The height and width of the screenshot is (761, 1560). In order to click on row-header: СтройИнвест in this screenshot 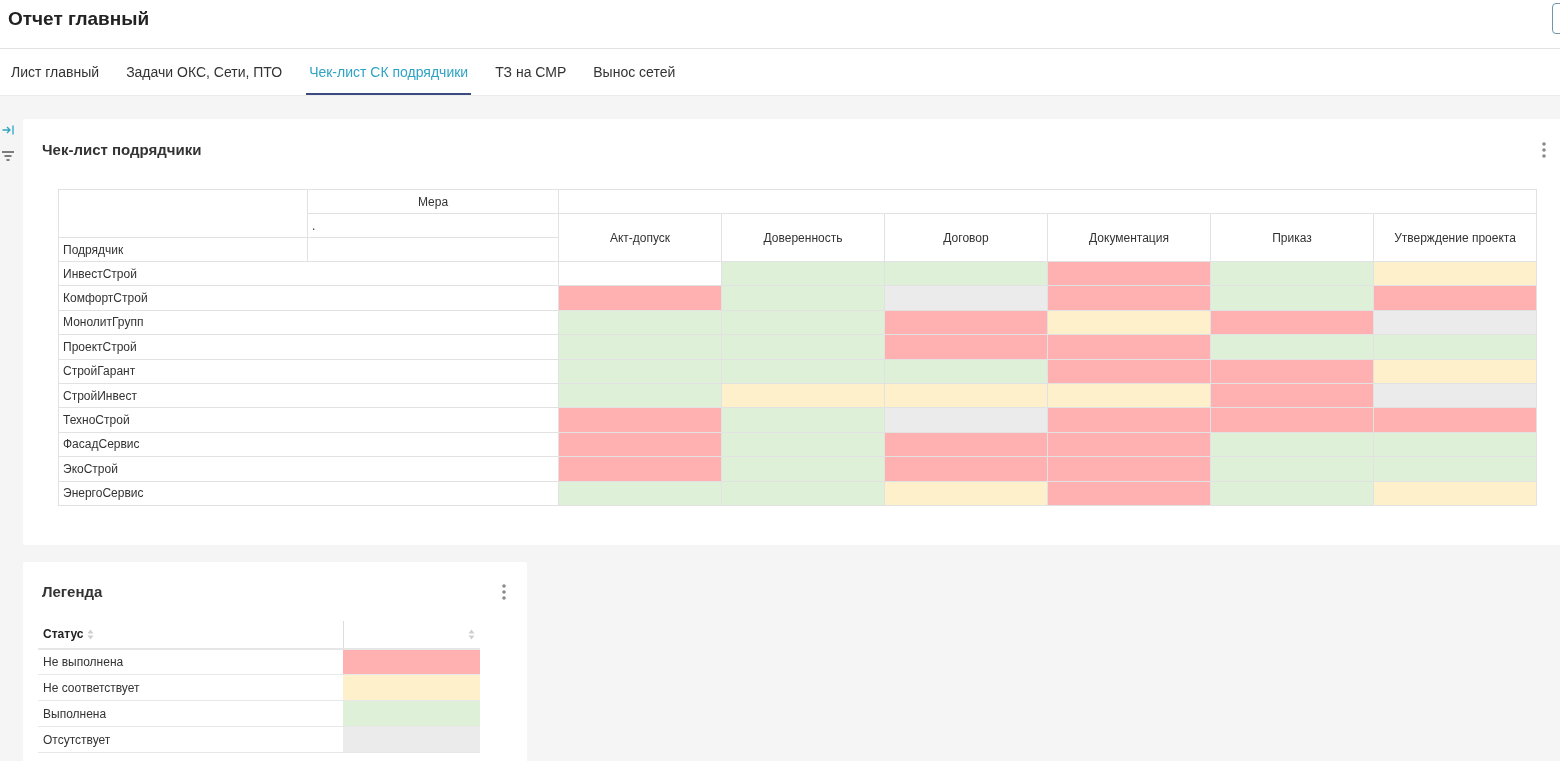, I will do `click(308, 395)`.